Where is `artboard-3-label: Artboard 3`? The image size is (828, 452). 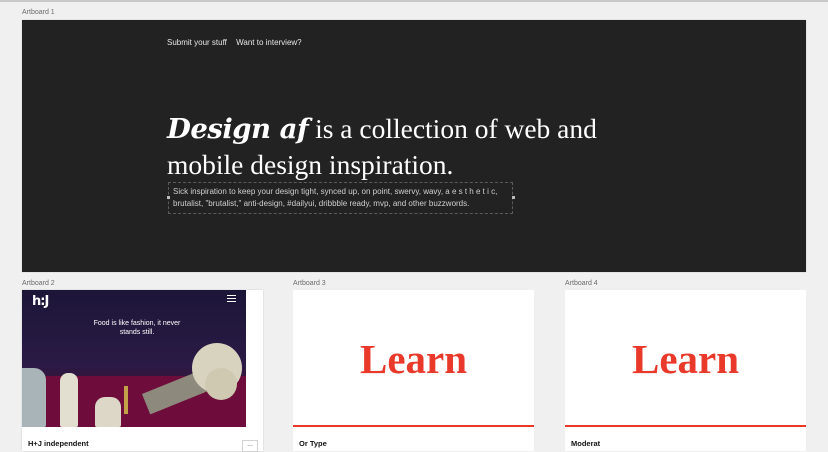 artboard-3-label: Artboard 3 is located at coordinates (309, 283).